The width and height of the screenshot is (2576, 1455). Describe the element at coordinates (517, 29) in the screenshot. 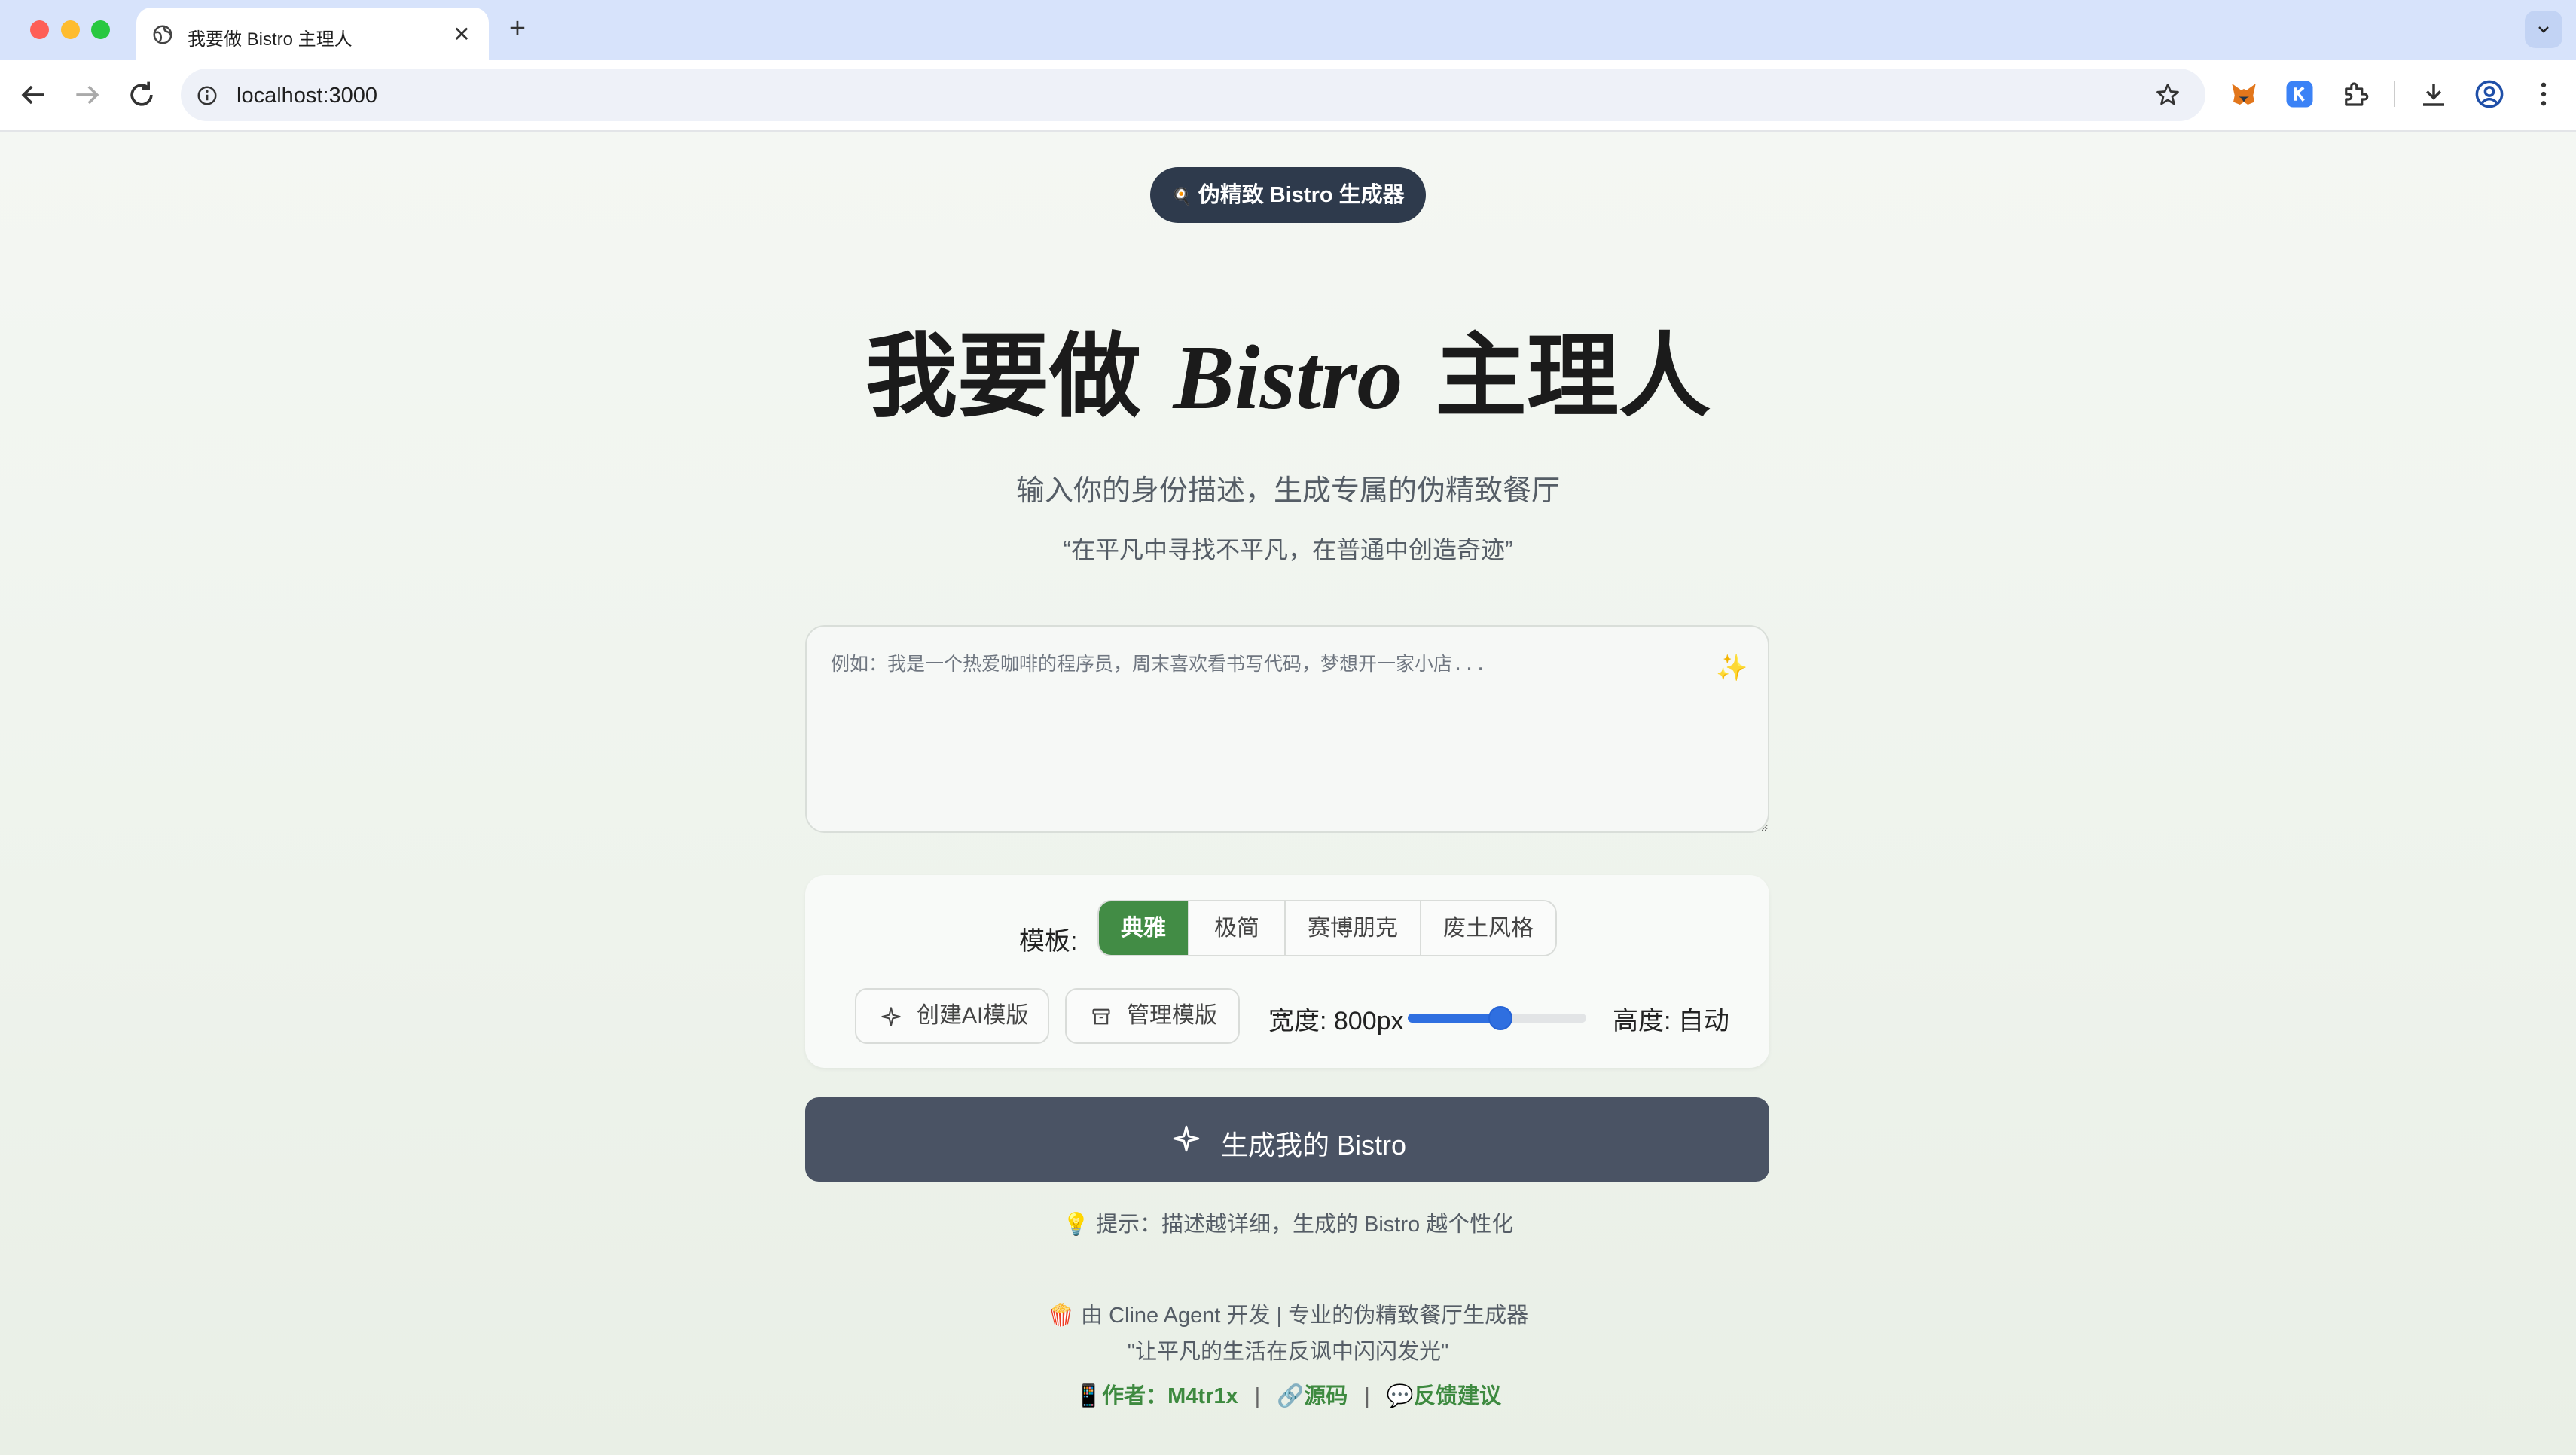

I see `new-tab-button: +` at that location.